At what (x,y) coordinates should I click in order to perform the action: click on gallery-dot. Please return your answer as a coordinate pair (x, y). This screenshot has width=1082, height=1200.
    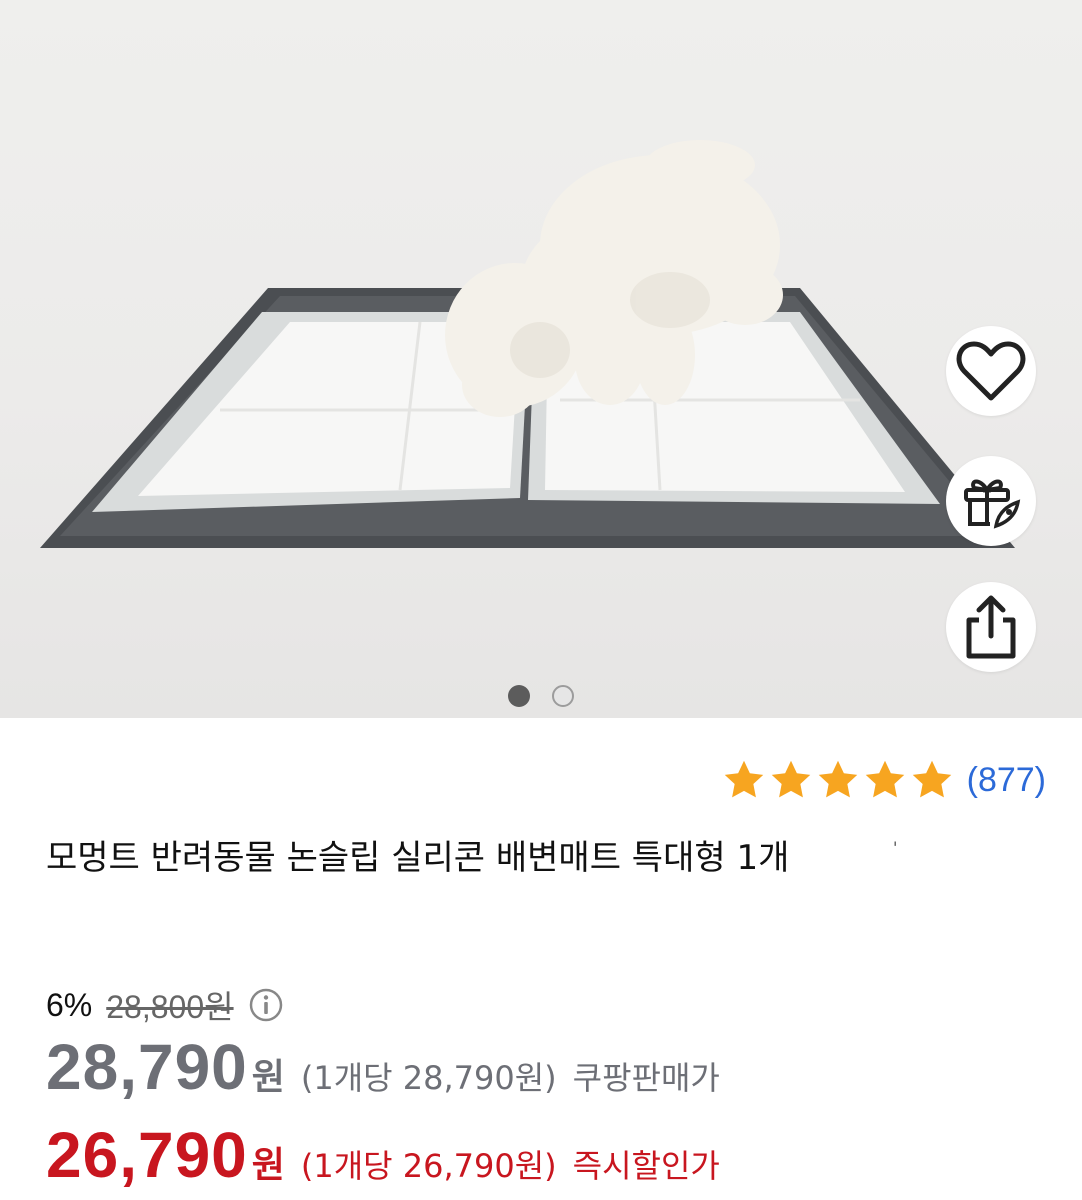
    Looking at the image, I should click on (563, 696).